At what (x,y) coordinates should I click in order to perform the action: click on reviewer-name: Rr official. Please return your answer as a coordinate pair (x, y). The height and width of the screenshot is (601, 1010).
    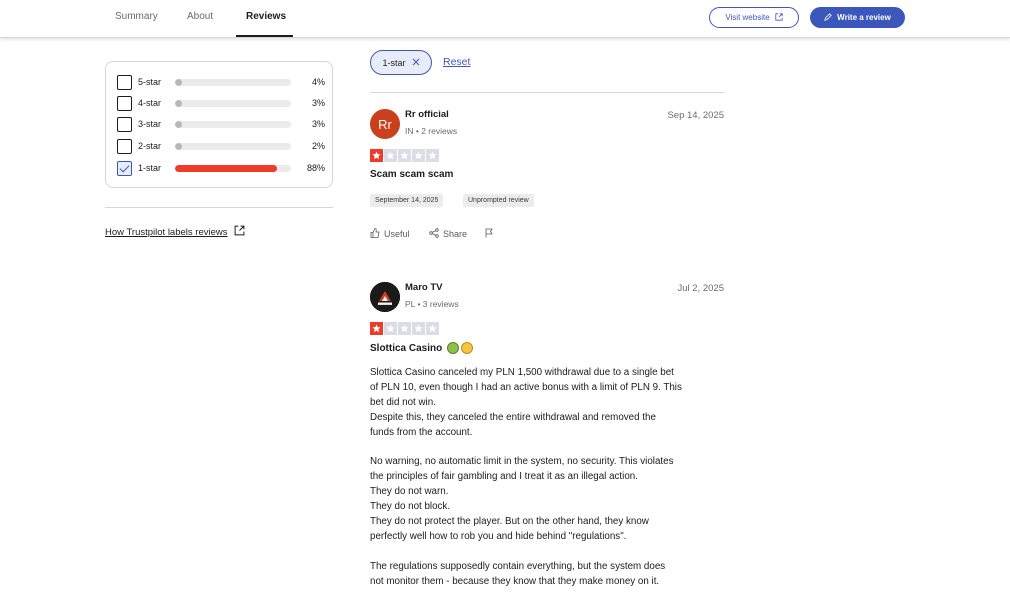
    Looking at the image, I should click on (427, 114).